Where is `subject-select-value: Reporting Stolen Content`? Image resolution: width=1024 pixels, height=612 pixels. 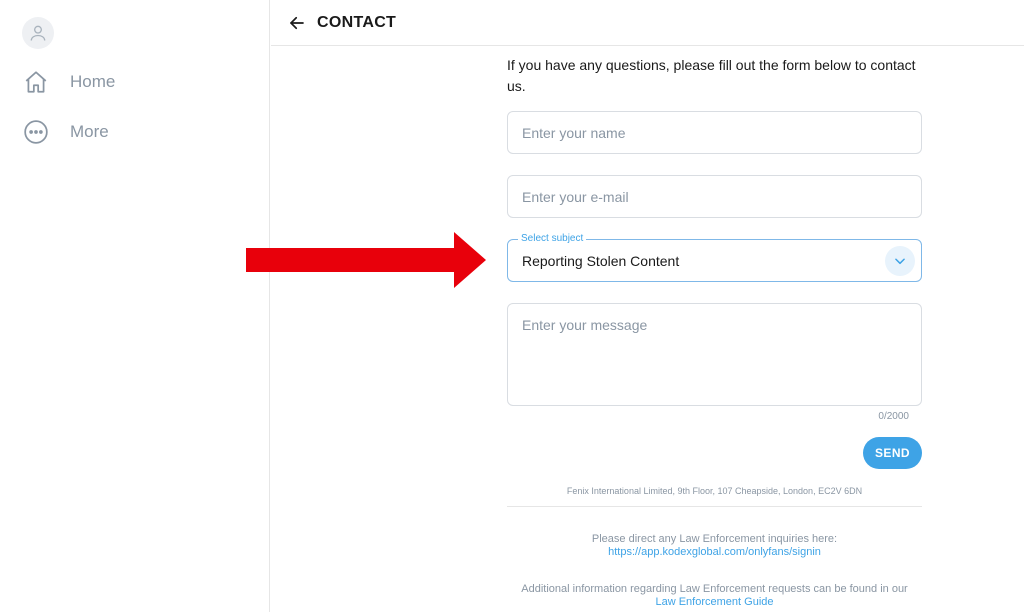 subject-select-value: Reporting Stolen Content is located at coordinates (601, 261).